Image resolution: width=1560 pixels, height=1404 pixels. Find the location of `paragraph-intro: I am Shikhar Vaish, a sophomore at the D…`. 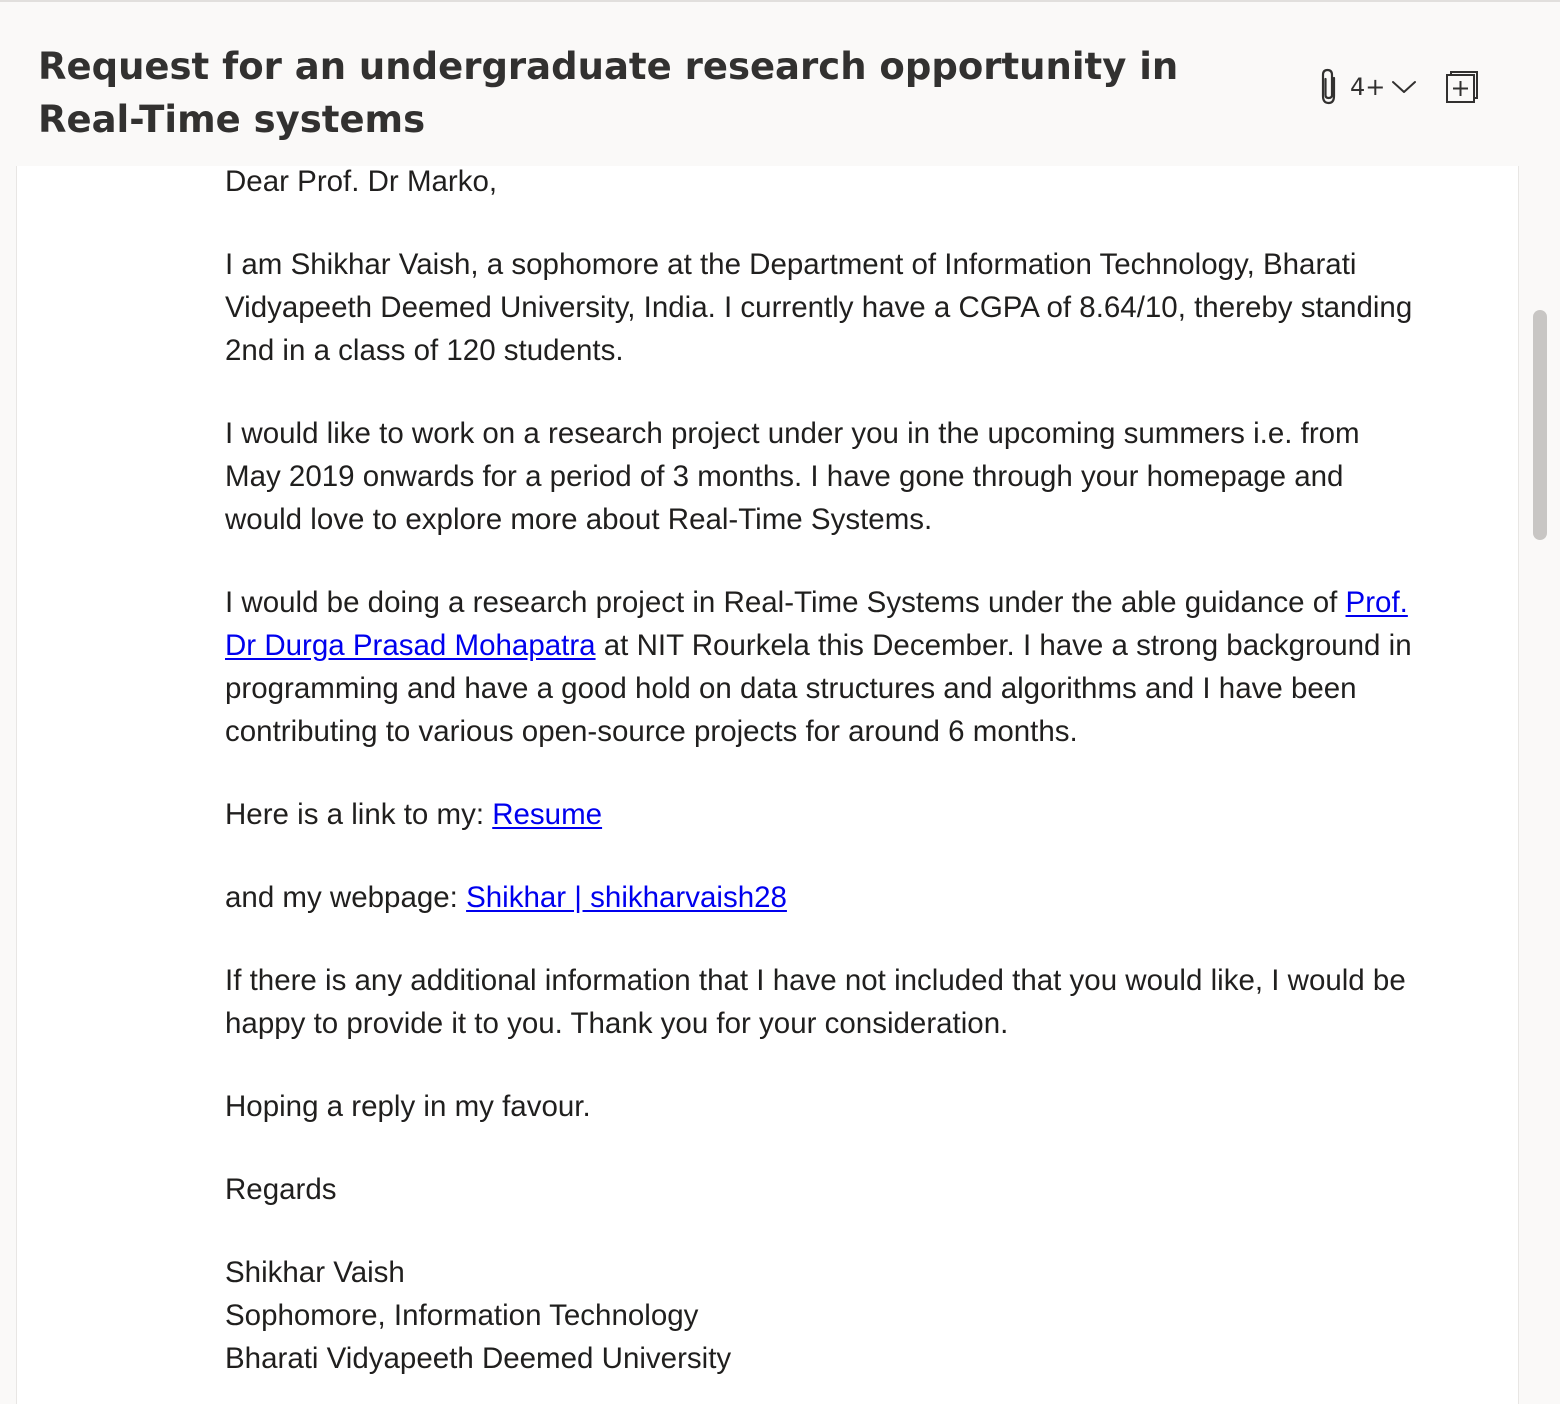

paragraph-intro: I am Shikhar Vaish, a sophomore at the D… is located at coordinates (819, 307).